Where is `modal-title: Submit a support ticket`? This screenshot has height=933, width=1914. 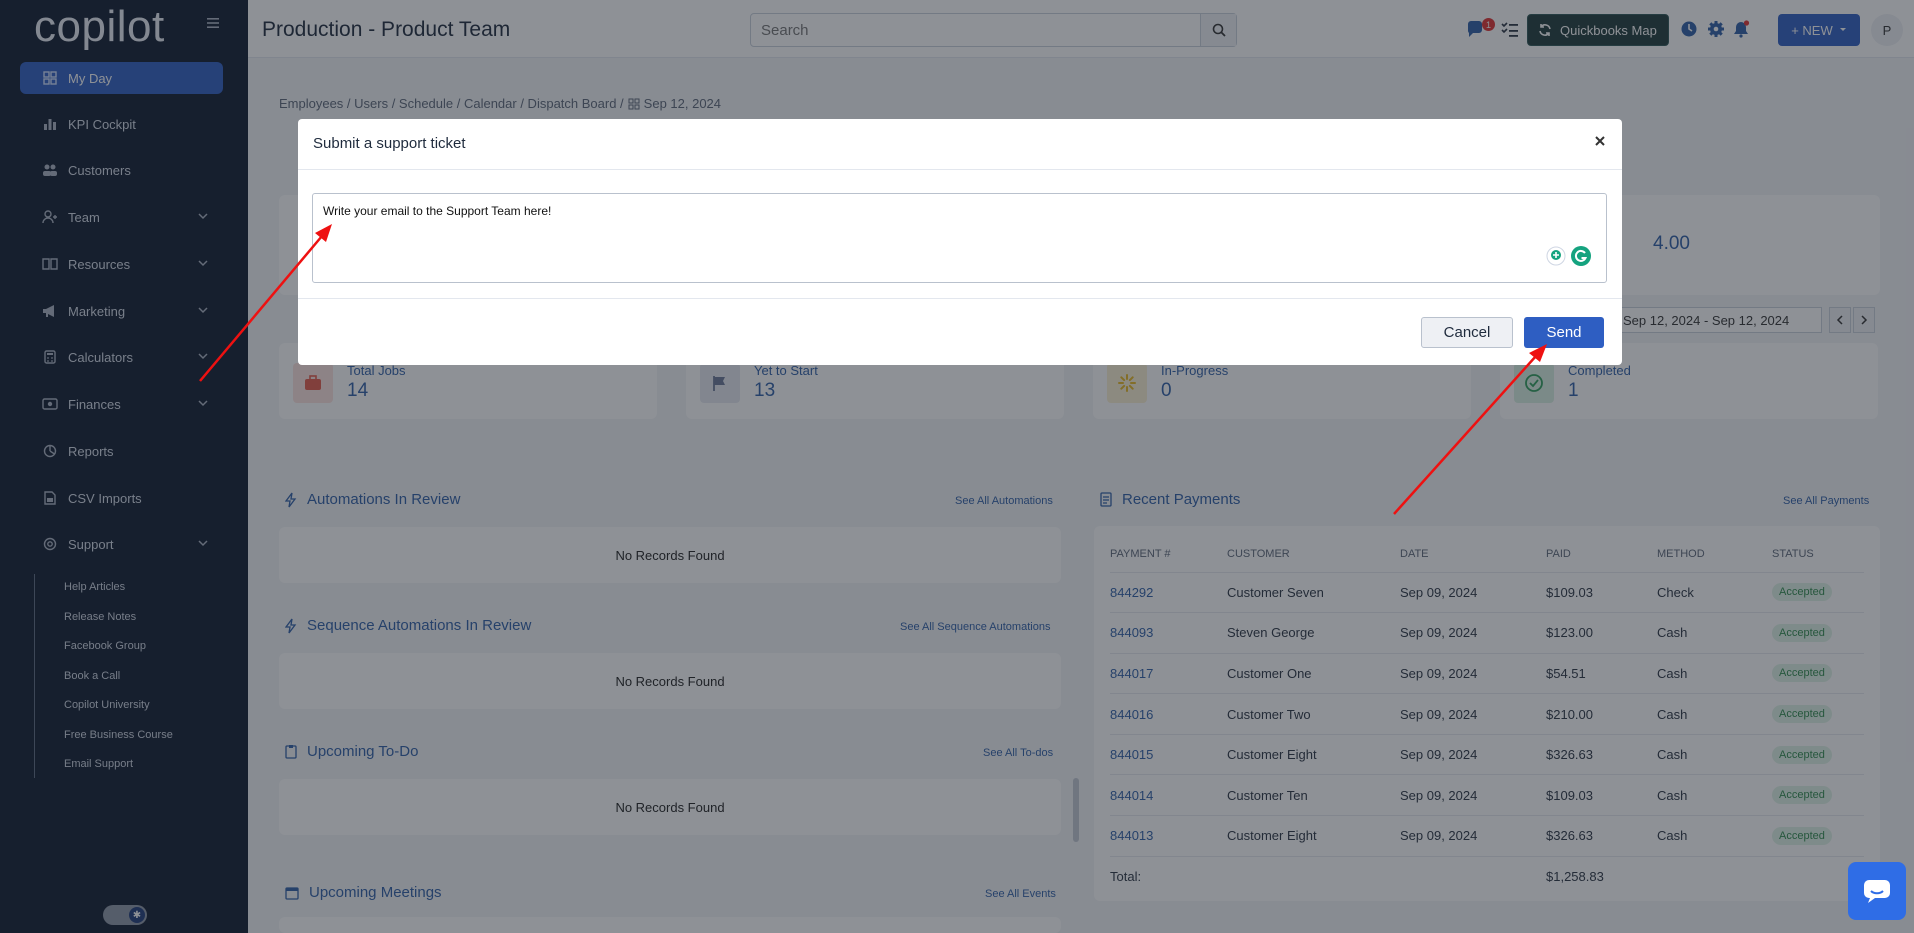
modal-title: Submit a support ticket is located at coordinates (389, 143).